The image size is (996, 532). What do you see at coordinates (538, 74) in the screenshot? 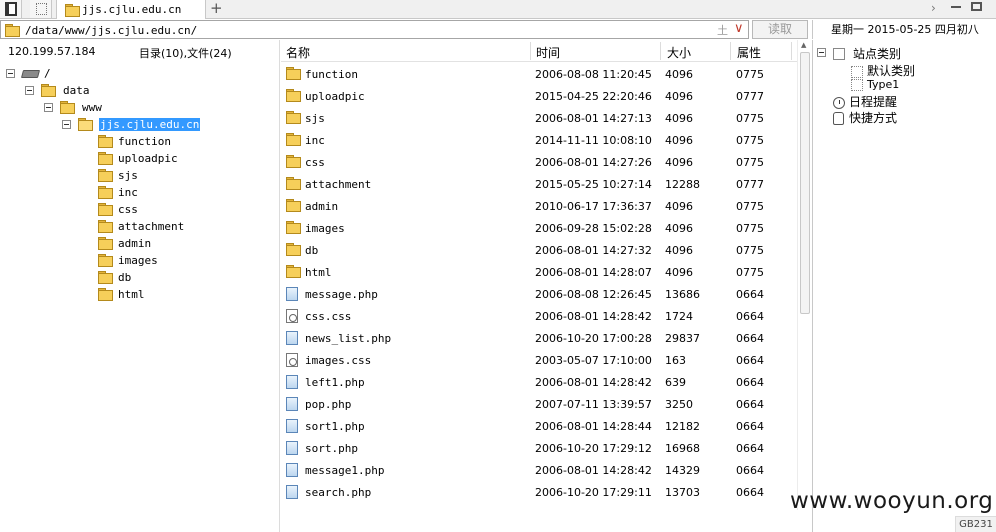
I see `file-row: function 2006-08-08 11:20:45 4096 0775` at bounding box center [538, 74].